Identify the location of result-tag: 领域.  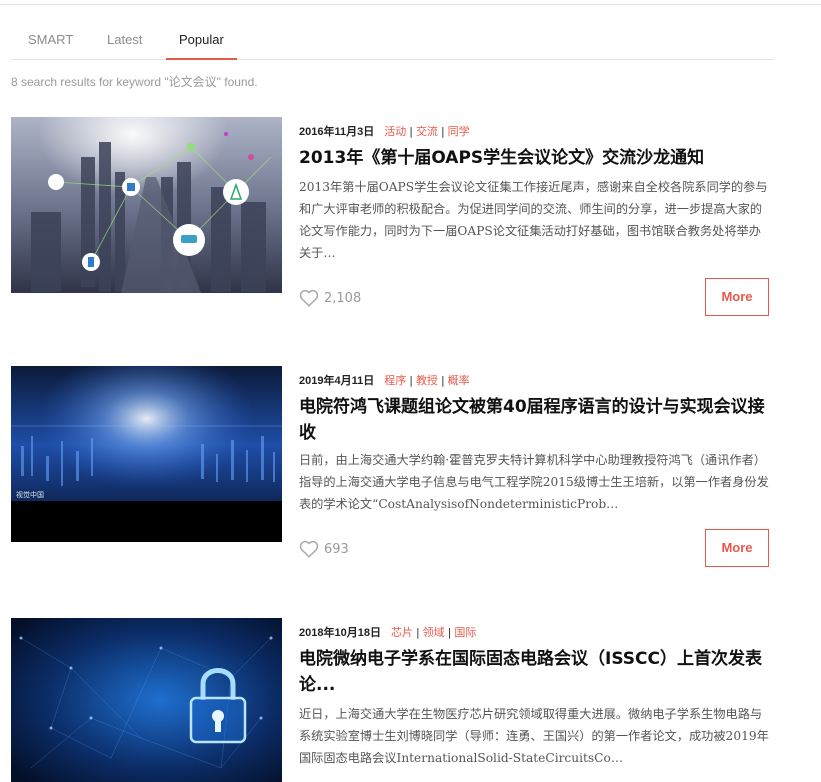
(434, 632).